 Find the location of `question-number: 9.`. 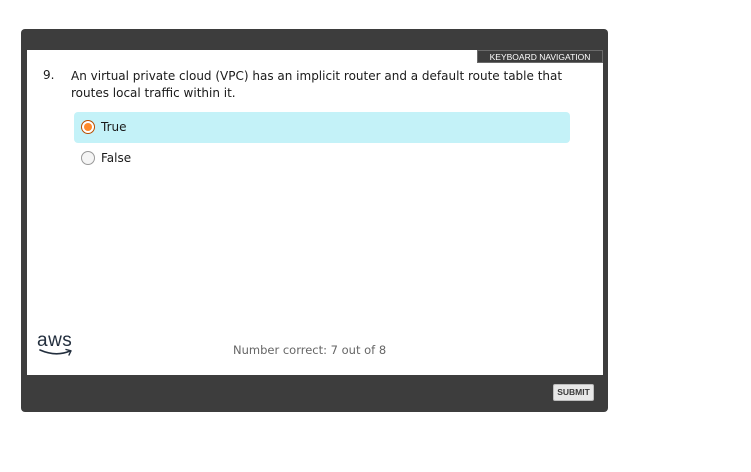

question-number: 9. is located at coordinates (49, 75).